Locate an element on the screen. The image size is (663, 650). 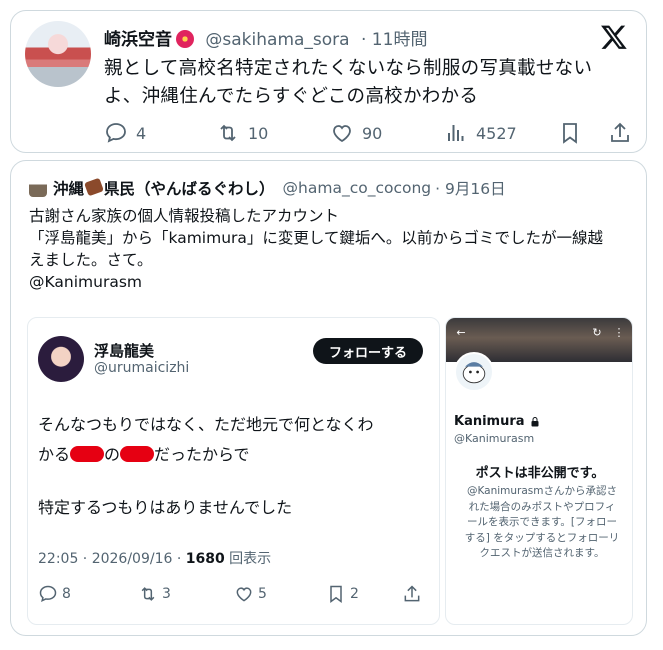
mention-link: @Kanimurasm is located at coordinates (329, 282).